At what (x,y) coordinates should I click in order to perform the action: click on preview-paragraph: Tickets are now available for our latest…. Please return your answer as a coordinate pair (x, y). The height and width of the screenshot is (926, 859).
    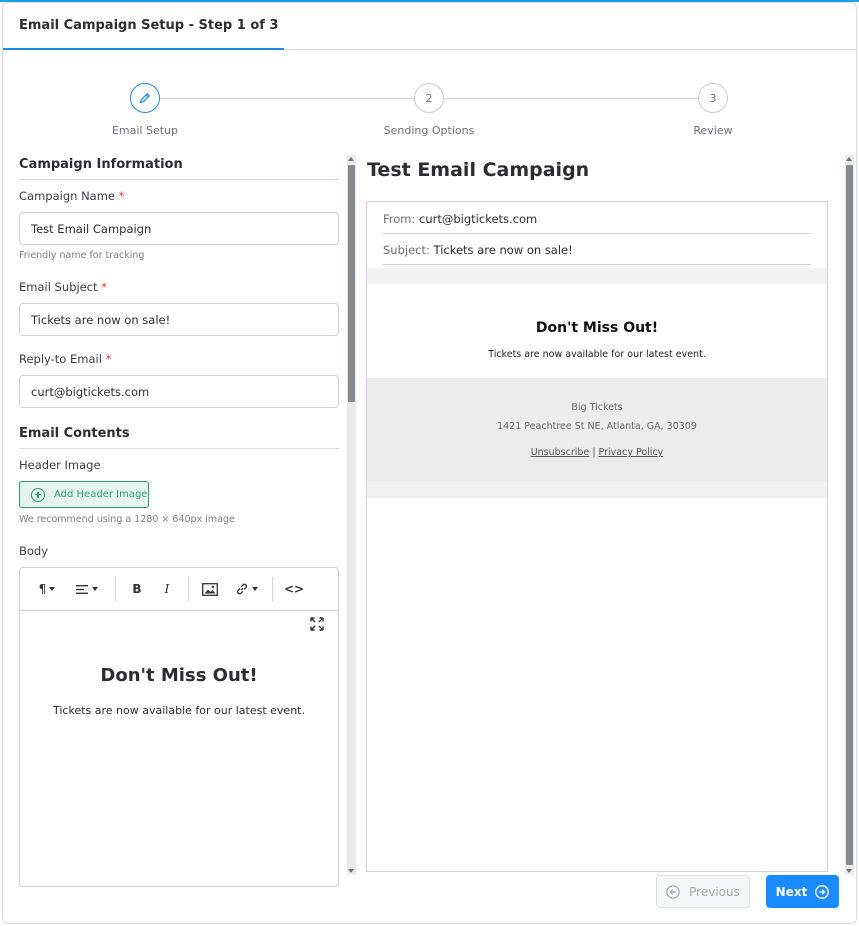
    Looking at the image, I should click on (597, 354).